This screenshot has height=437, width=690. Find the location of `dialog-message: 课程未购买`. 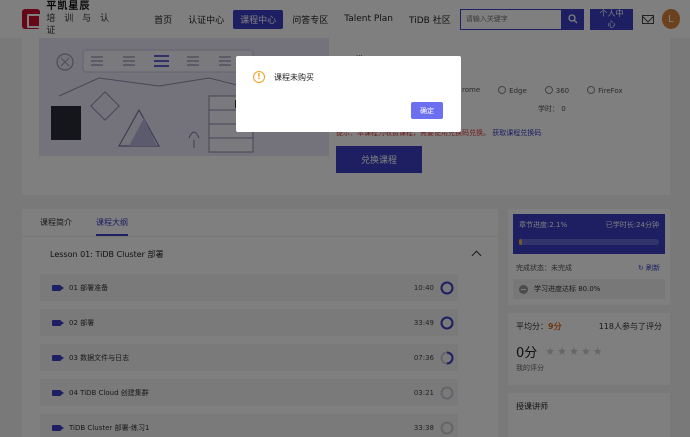

dialog-message: 课程未购买 is located at coordinates (294, 77).